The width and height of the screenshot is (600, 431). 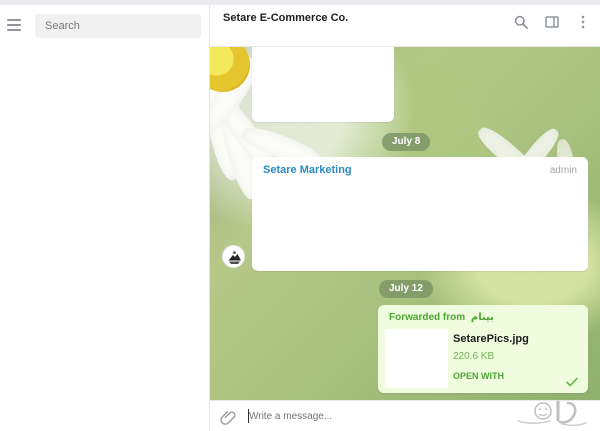 What do you see at coordinates (482, 317) in the screenshot?
I see `forward-source: بینام` at bounding box center [482, 317].